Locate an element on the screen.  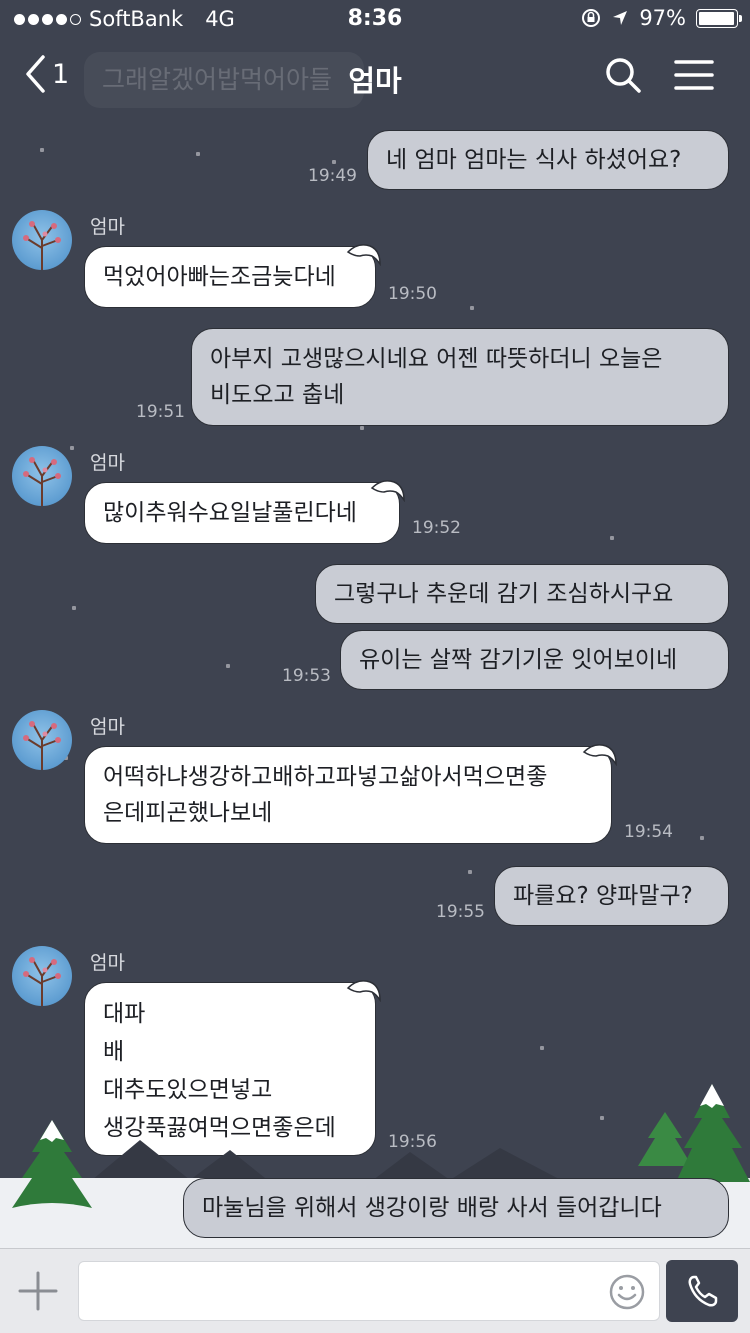
incoming-message: 많이추워수요일날풀린다네 is located at coordinates (242, 513).